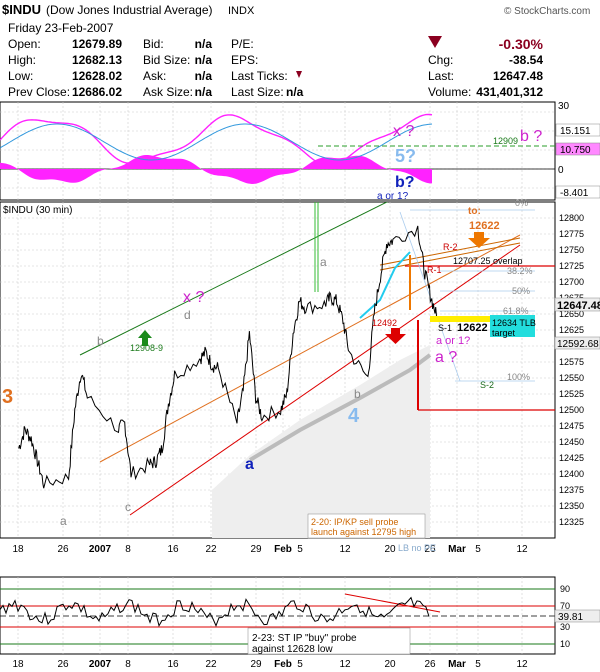 The width and height of the screenshot is (600, 672). What do you see at coordinates (299, 74) in the screenshot?
I see `last-tick-arrow-icon` at bounding box center [299, 74].